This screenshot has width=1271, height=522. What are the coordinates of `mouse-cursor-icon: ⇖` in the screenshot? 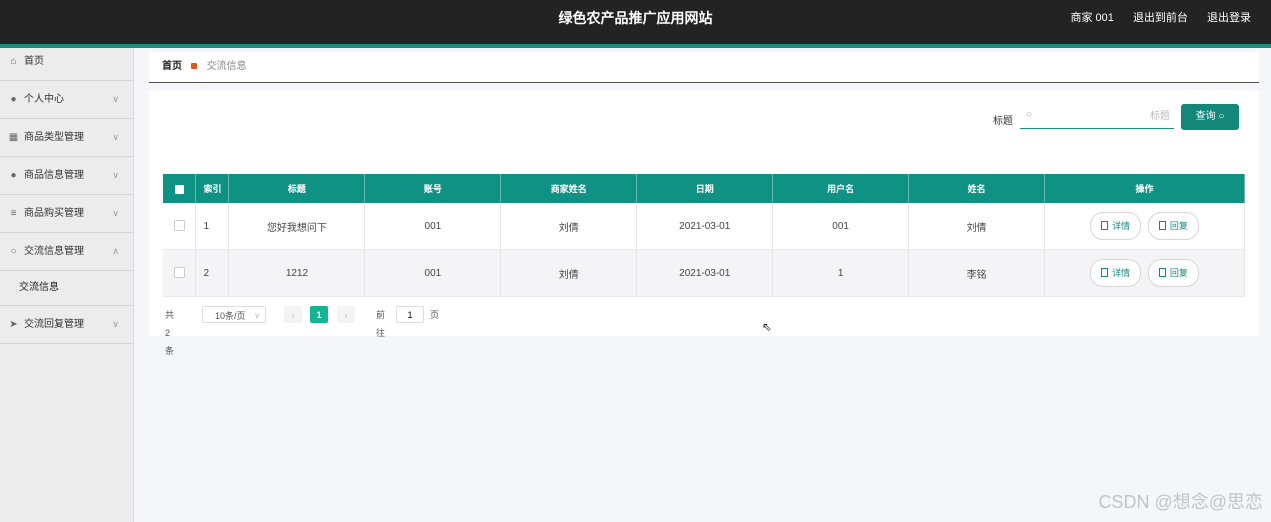 It's located at (767, 327).